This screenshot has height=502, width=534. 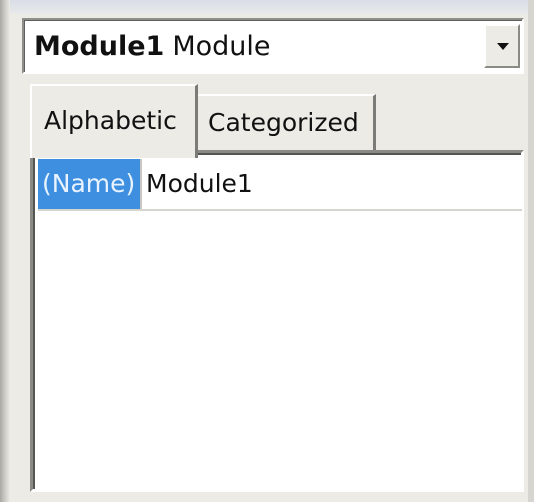 I want to click on object-name: Module1, so click(x=99, y=46).